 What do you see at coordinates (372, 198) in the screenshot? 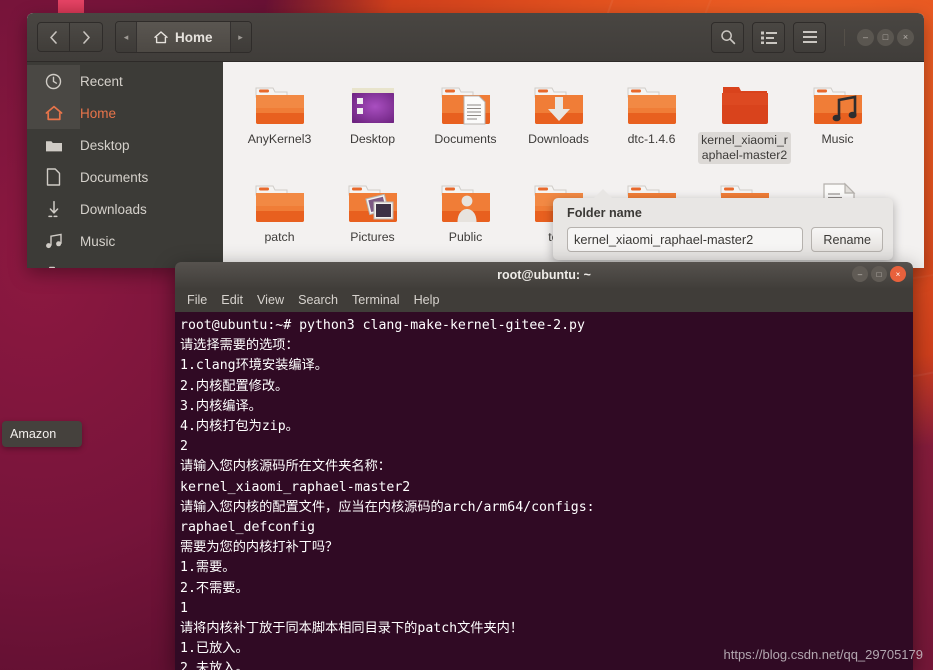
I see `folder-pictures-icon` at bounding box center [372, 198].